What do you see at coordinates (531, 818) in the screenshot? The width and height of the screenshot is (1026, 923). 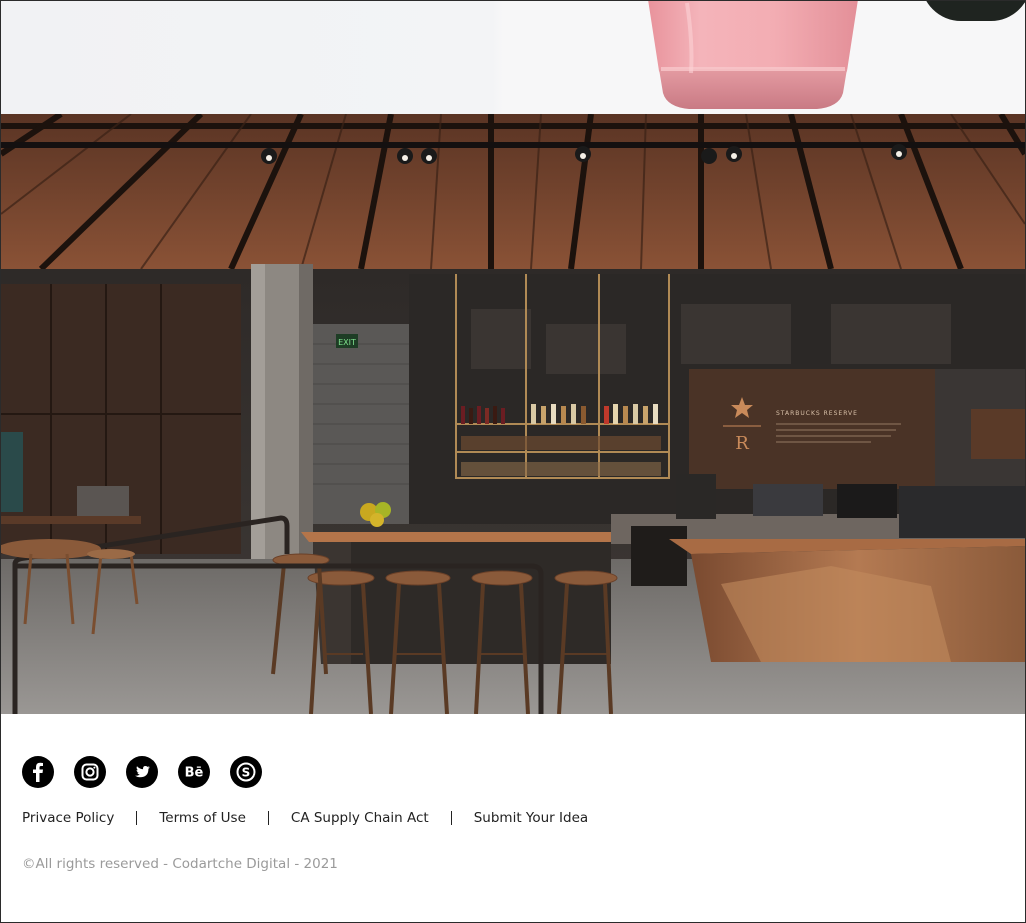 I see `submit-idea-link: Submit Your Idea` at bounding box center [531, 818].